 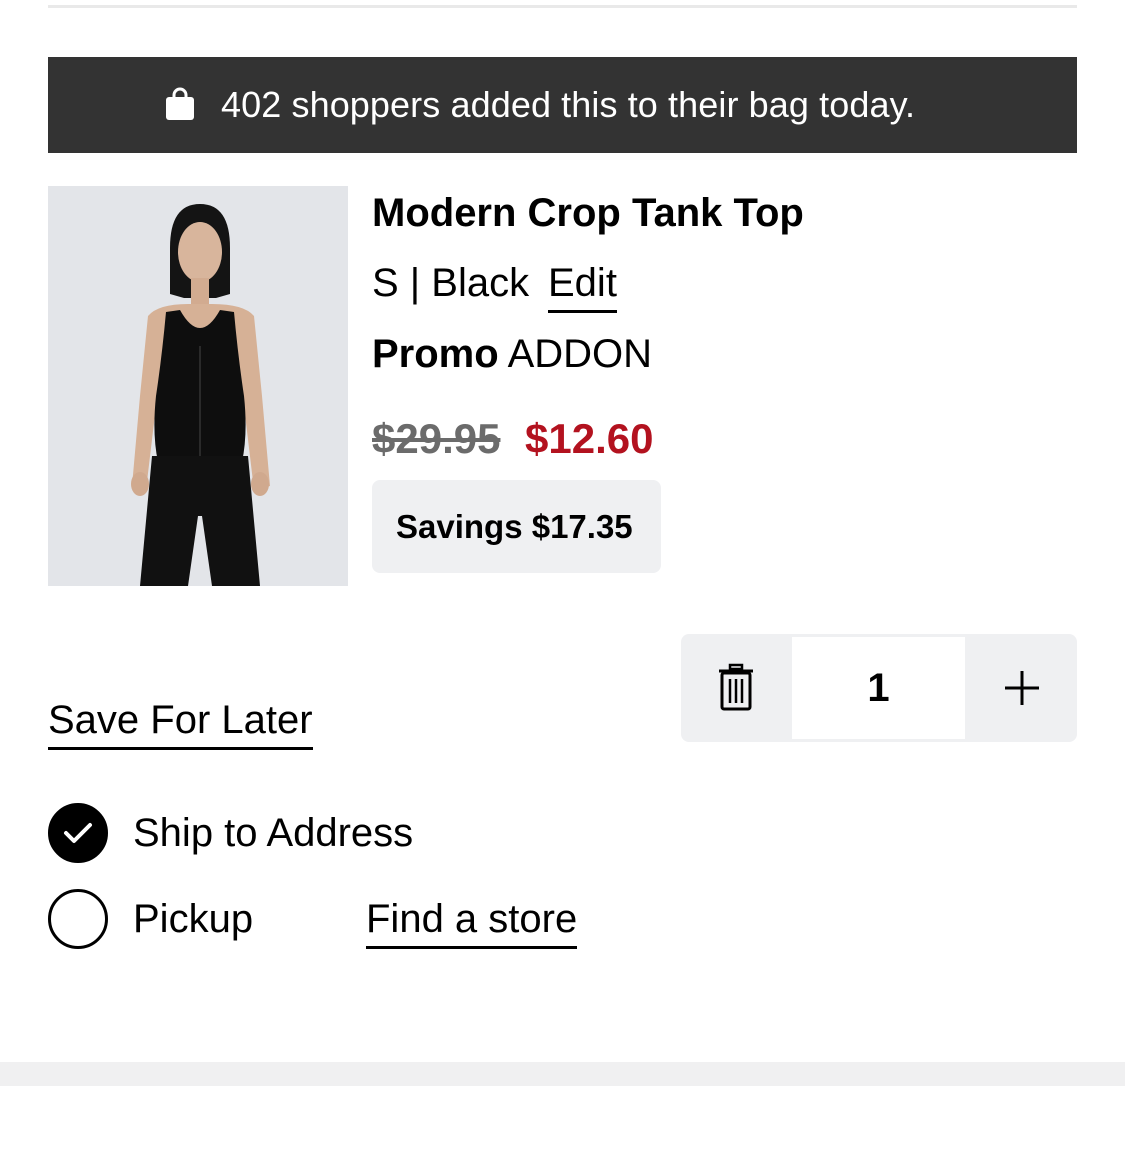 I want to click on section-separator, so click(x=562, y=1074).